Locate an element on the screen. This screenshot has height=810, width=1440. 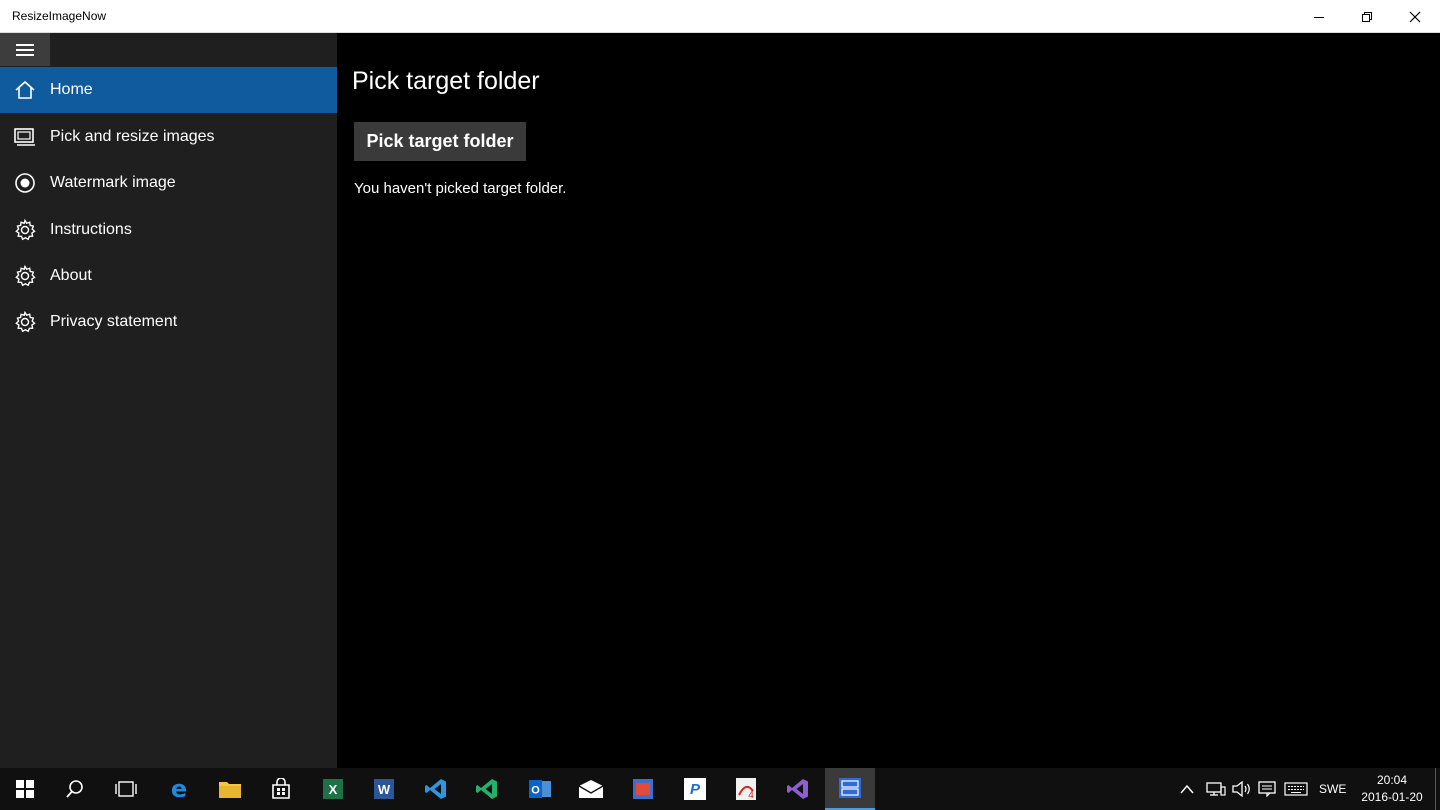
taskbar-word: W is located at coordinates (384, 789).